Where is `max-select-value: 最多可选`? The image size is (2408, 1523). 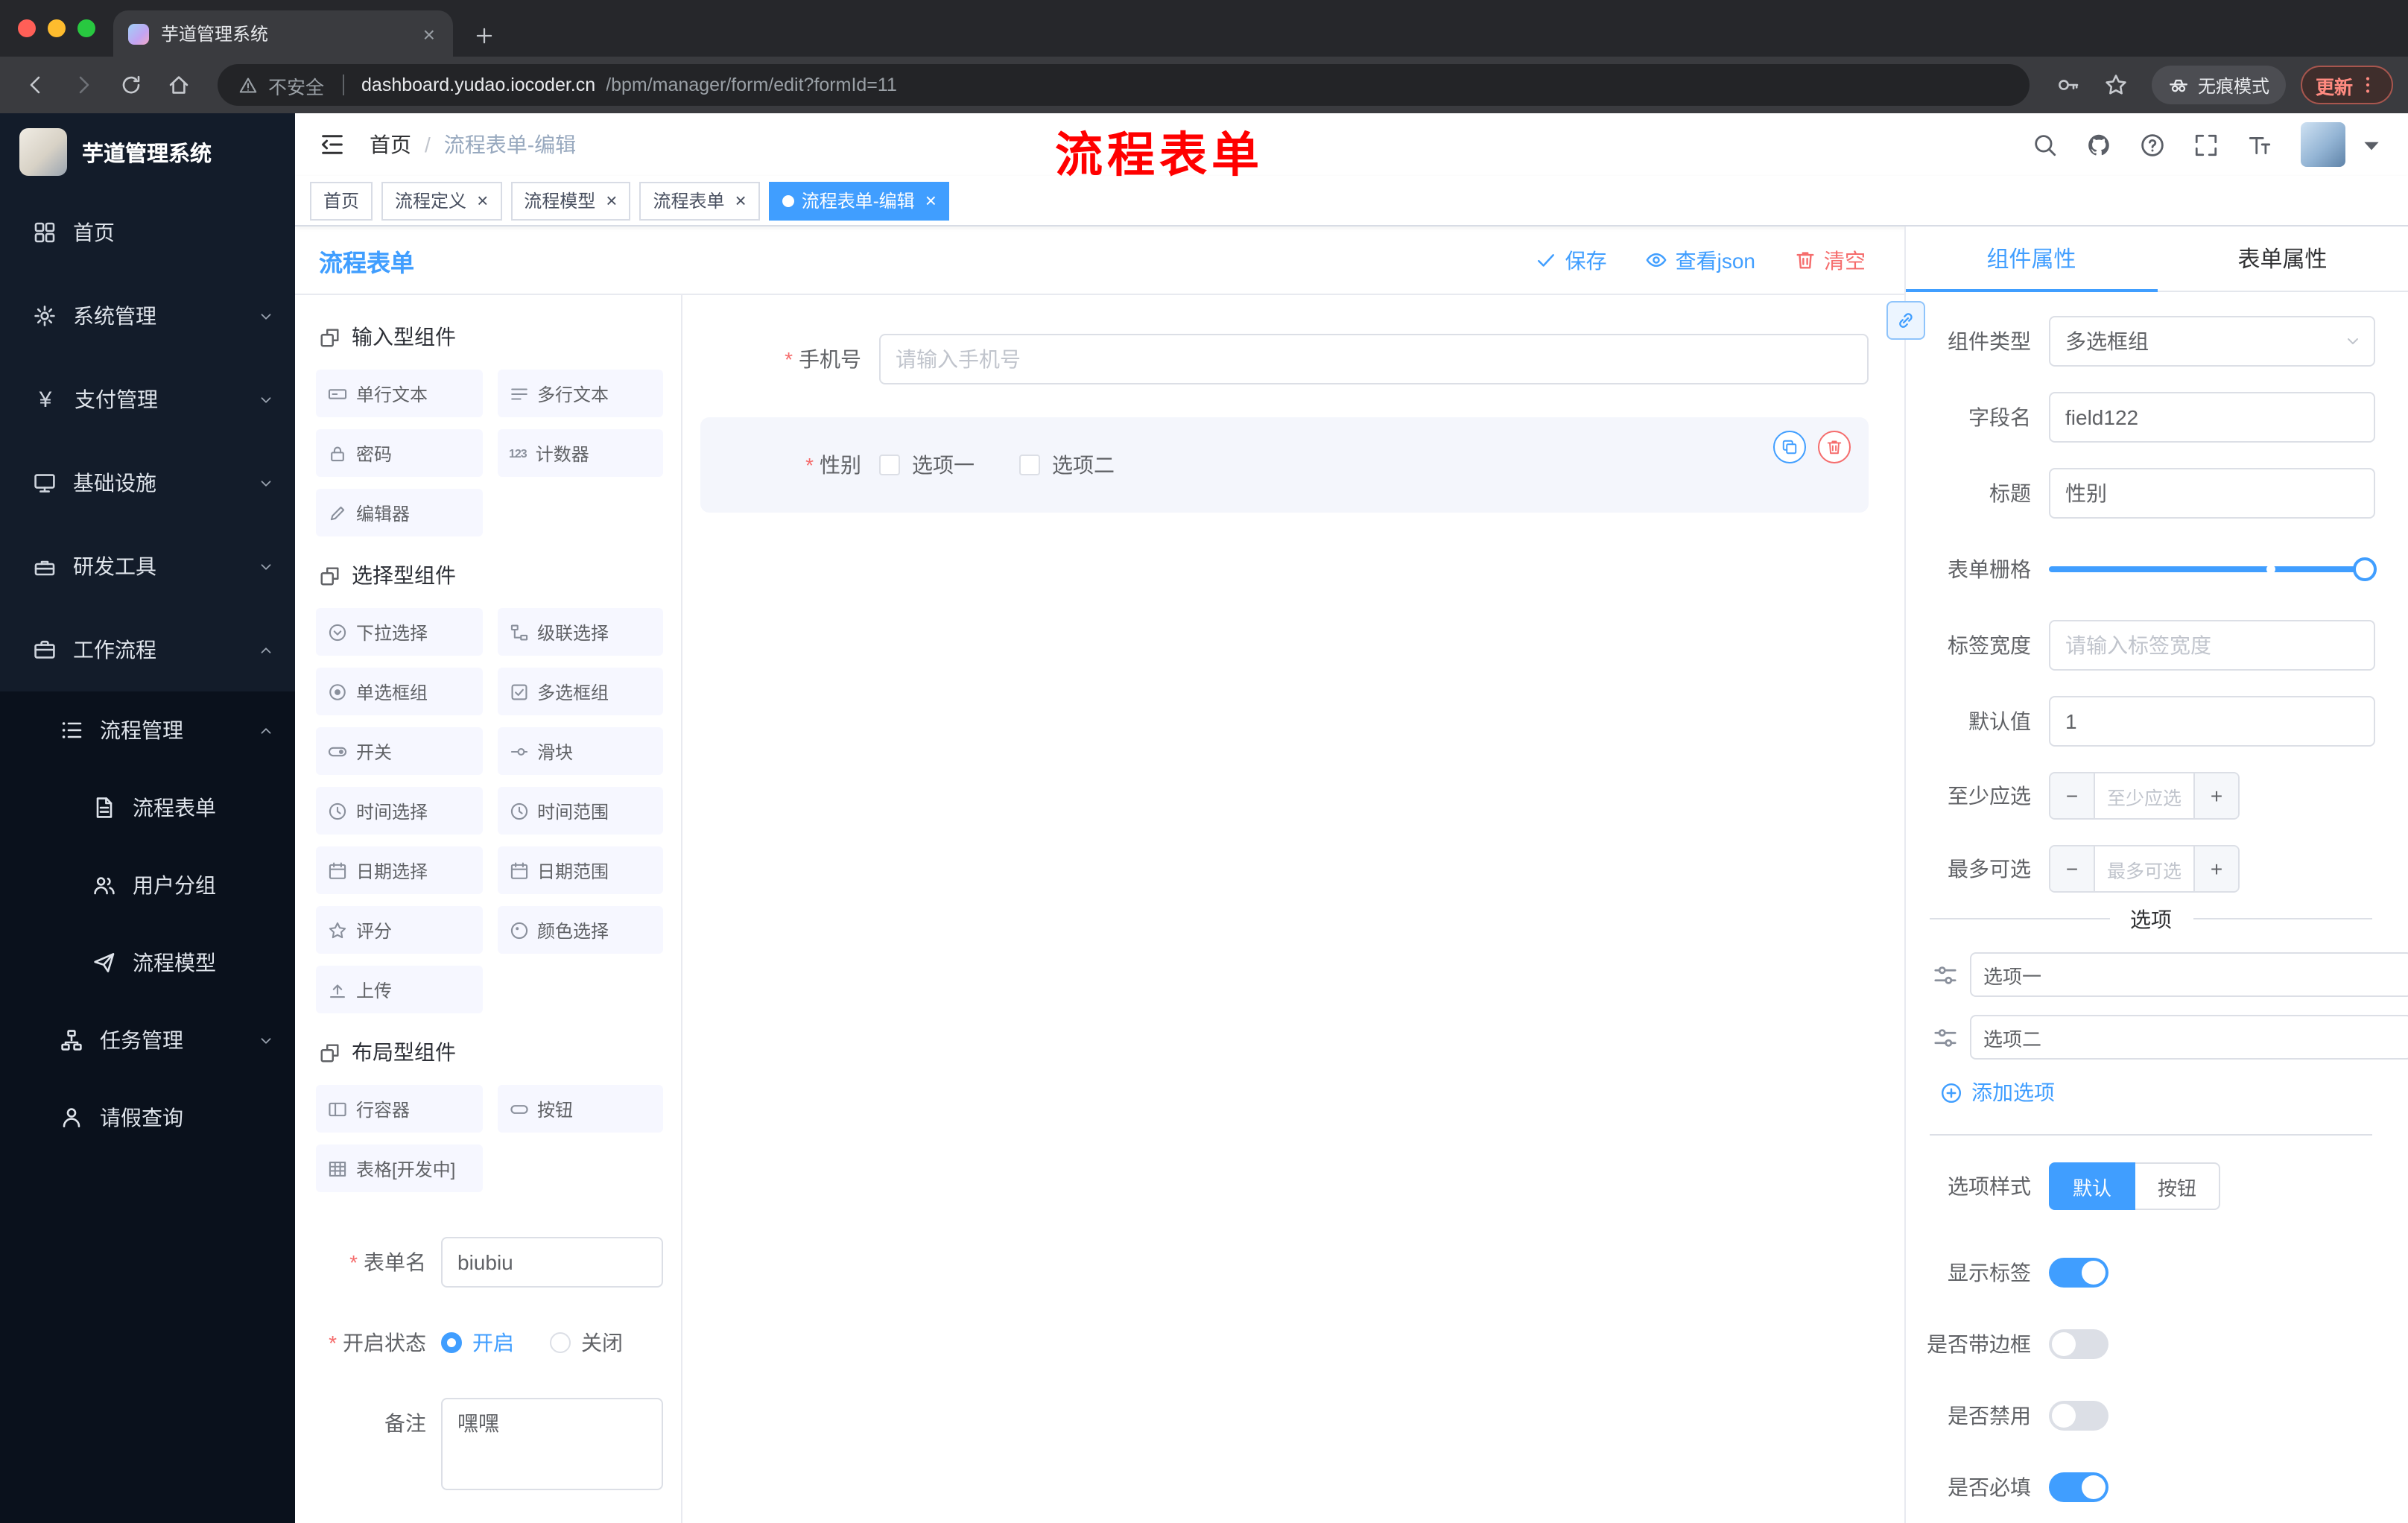
max-select-value: 最多可选 is located at coordinates (2144, 869).